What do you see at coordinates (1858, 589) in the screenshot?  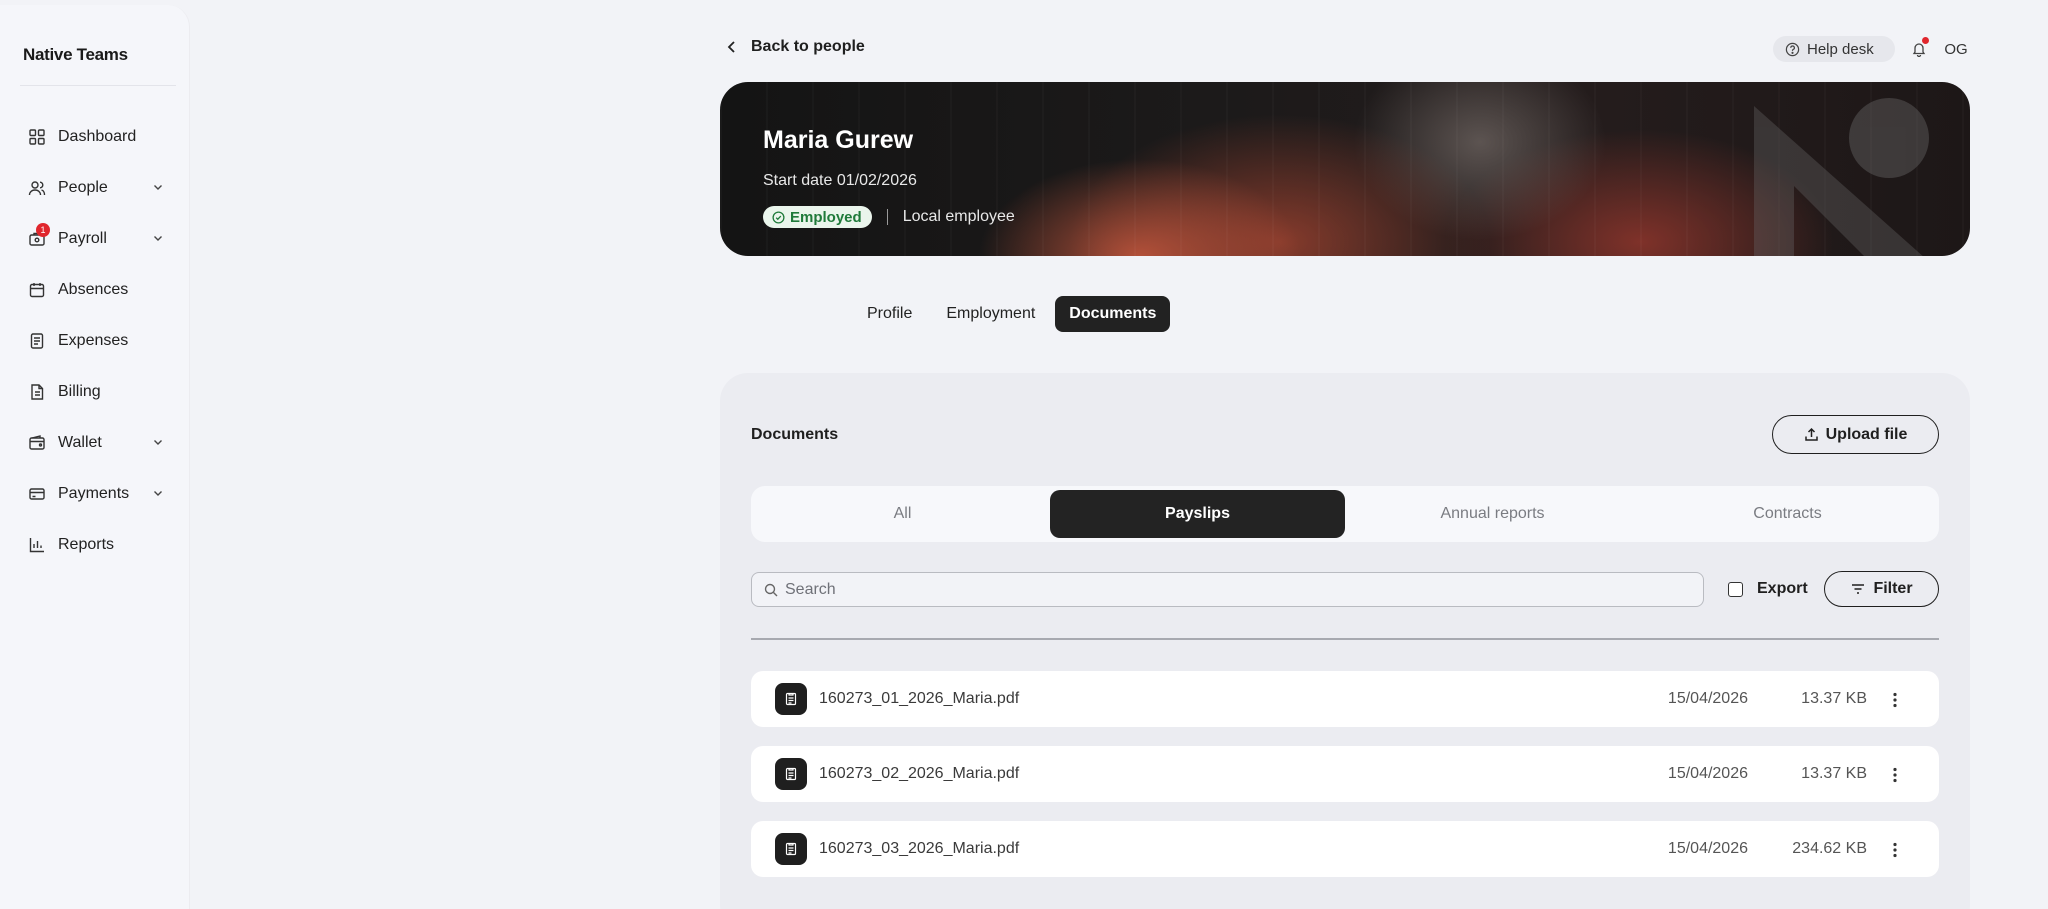 I see `filter-icon` at bounding box center [1858, 589].